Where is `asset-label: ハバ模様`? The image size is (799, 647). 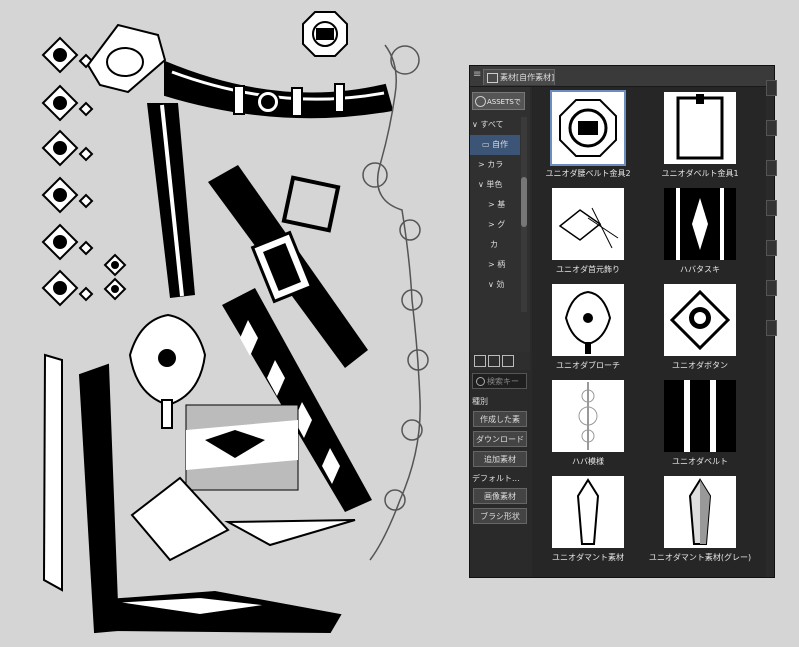 asset-label: ハバ模様 is located at coordinates (588, 461).